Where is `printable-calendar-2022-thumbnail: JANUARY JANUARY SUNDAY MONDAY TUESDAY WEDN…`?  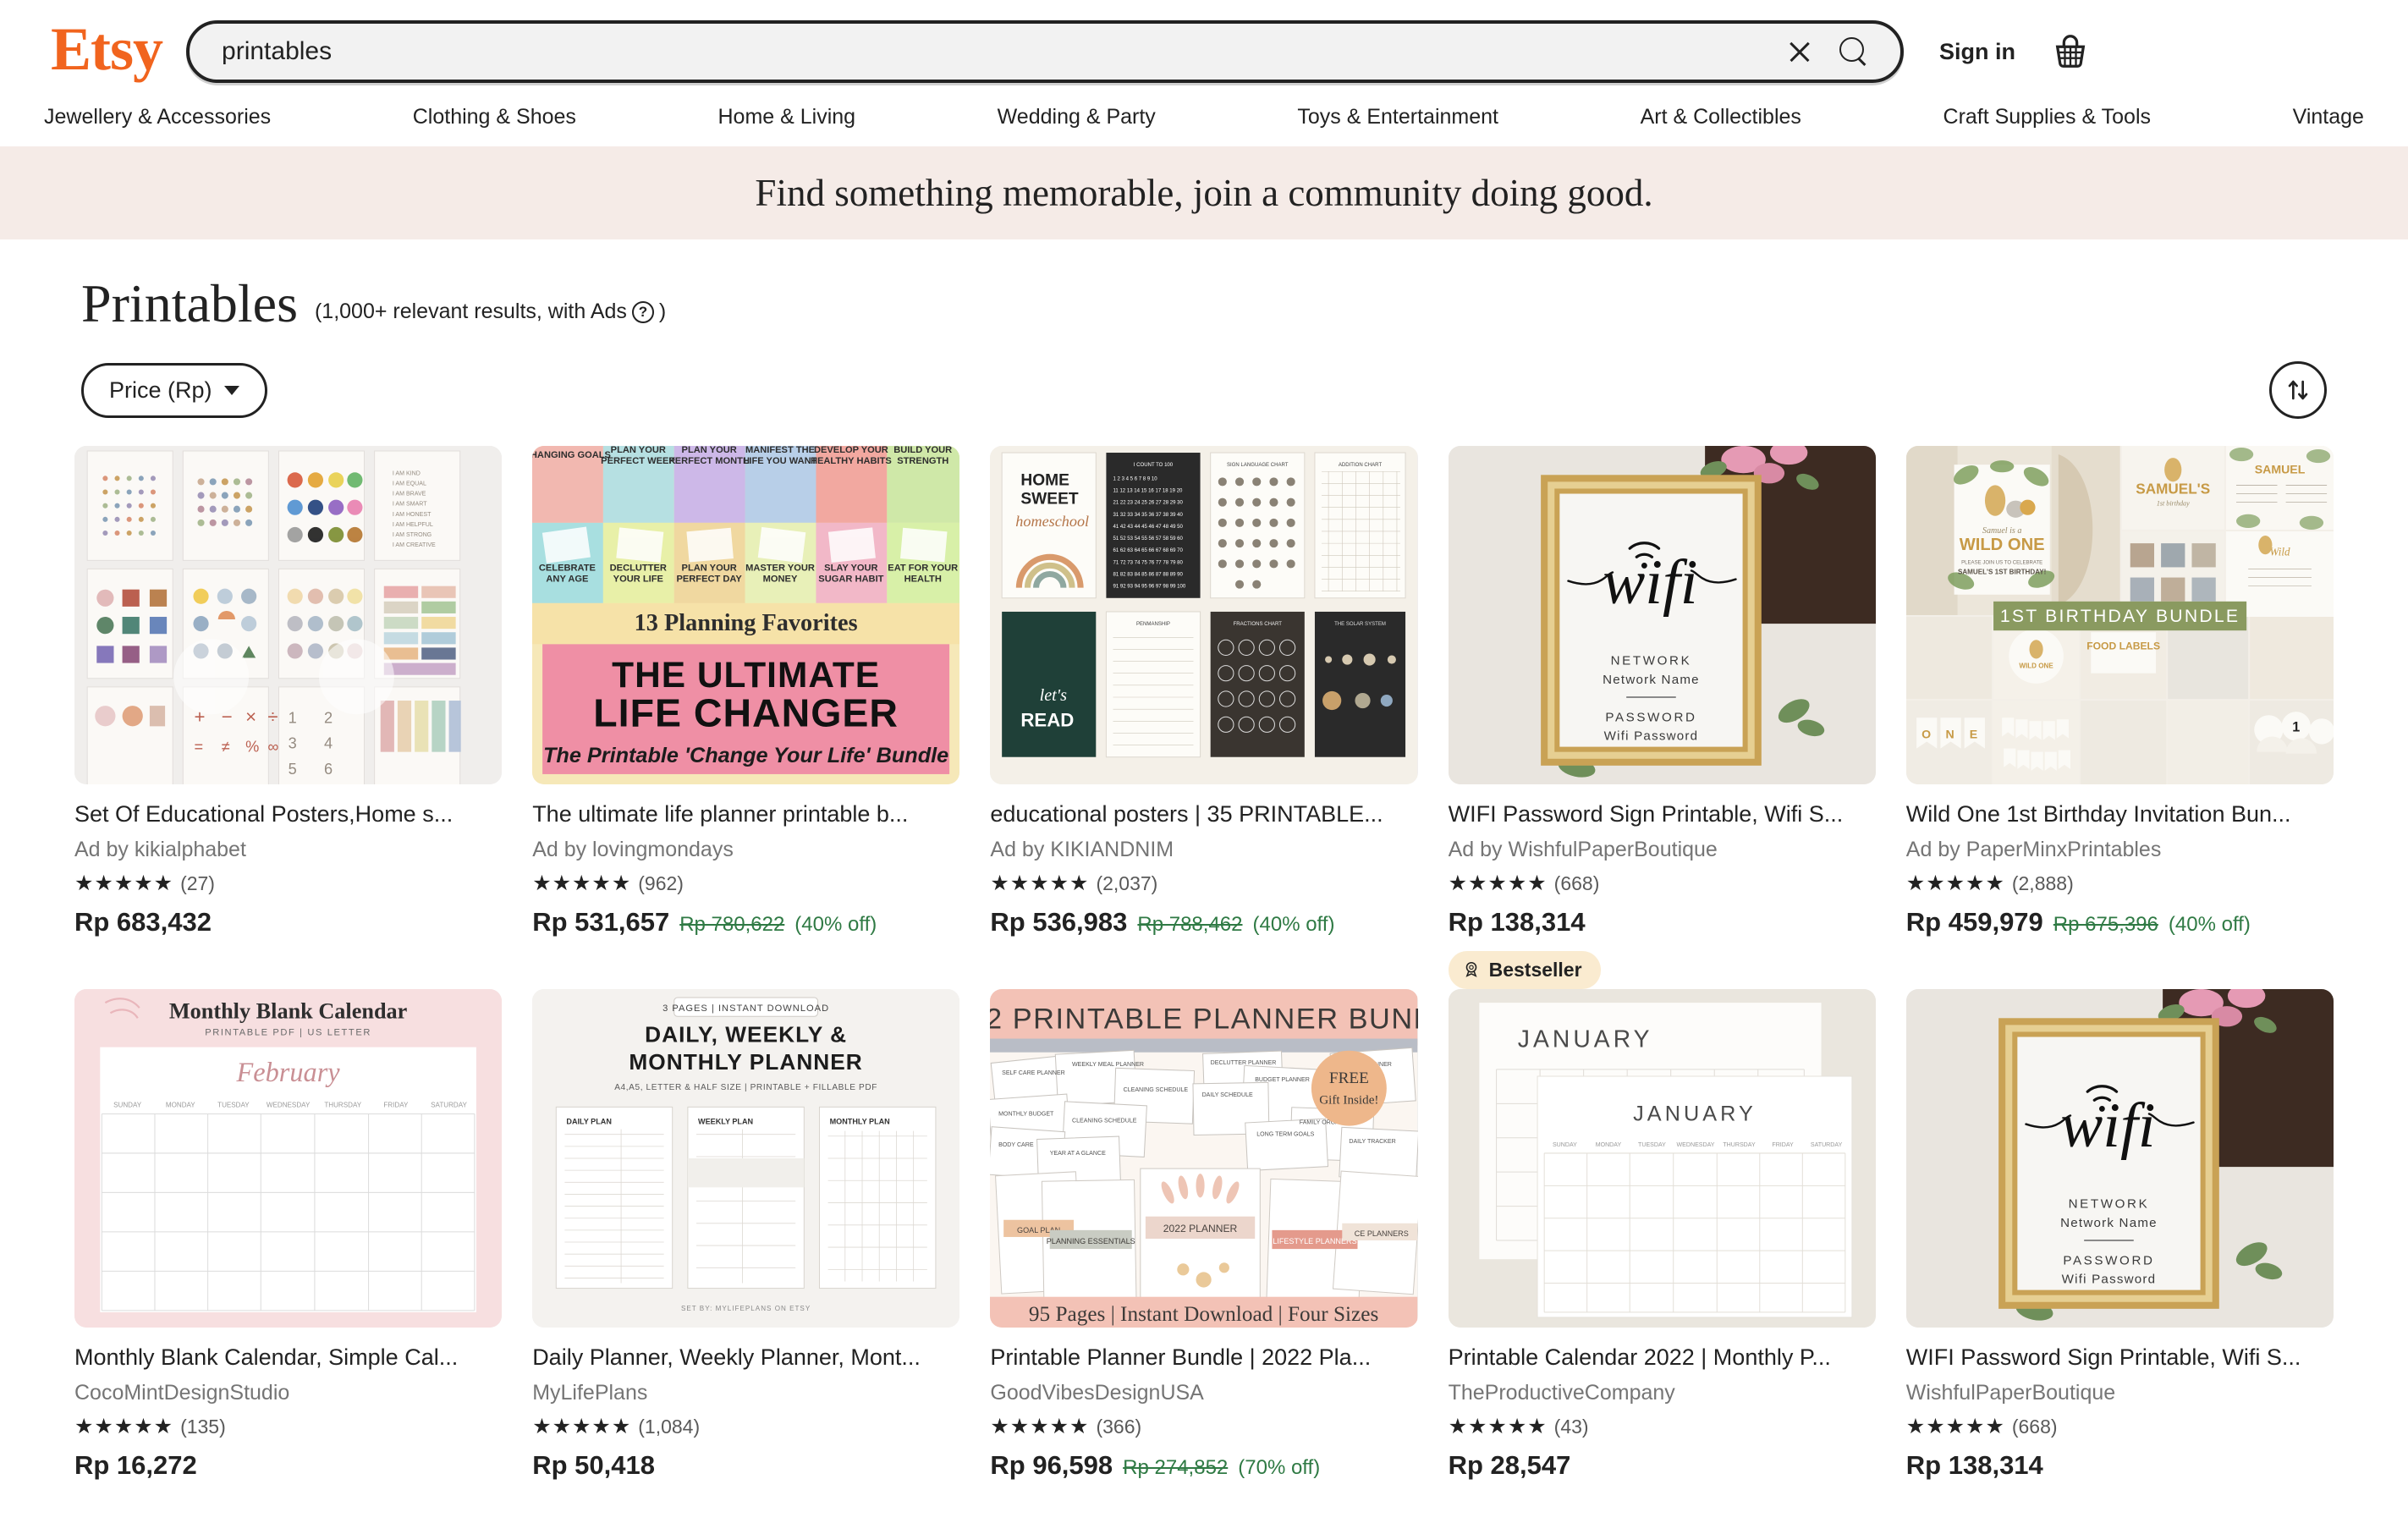 printable-calendar-2022-thumbnail: JANUARY JANUARY SUNDAY MONDAY TUESDAY WEDN… is located at coordinates (1662, 1158).